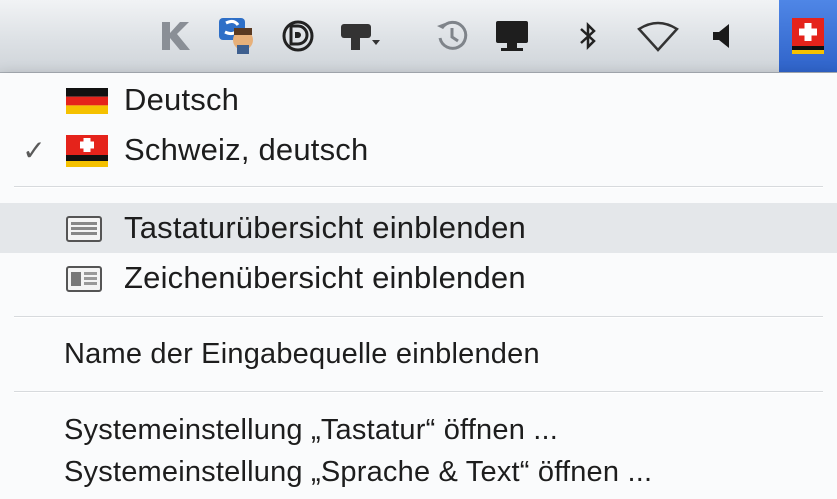 This screenshot has width=837, height=499. I want to click on monitor-icon, so click(512, 36).